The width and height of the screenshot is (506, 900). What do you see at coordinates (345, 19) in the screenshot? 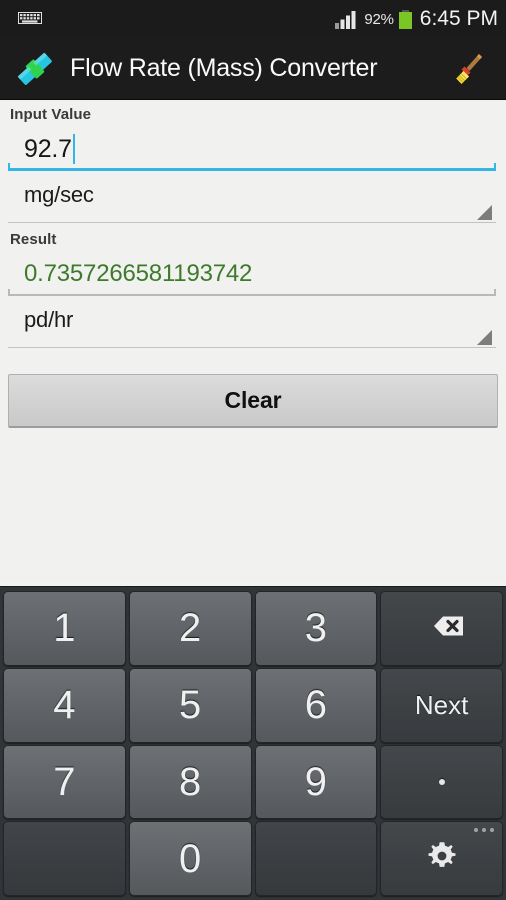
I see `signal-bars-icon` at bounding box center [345, 19].